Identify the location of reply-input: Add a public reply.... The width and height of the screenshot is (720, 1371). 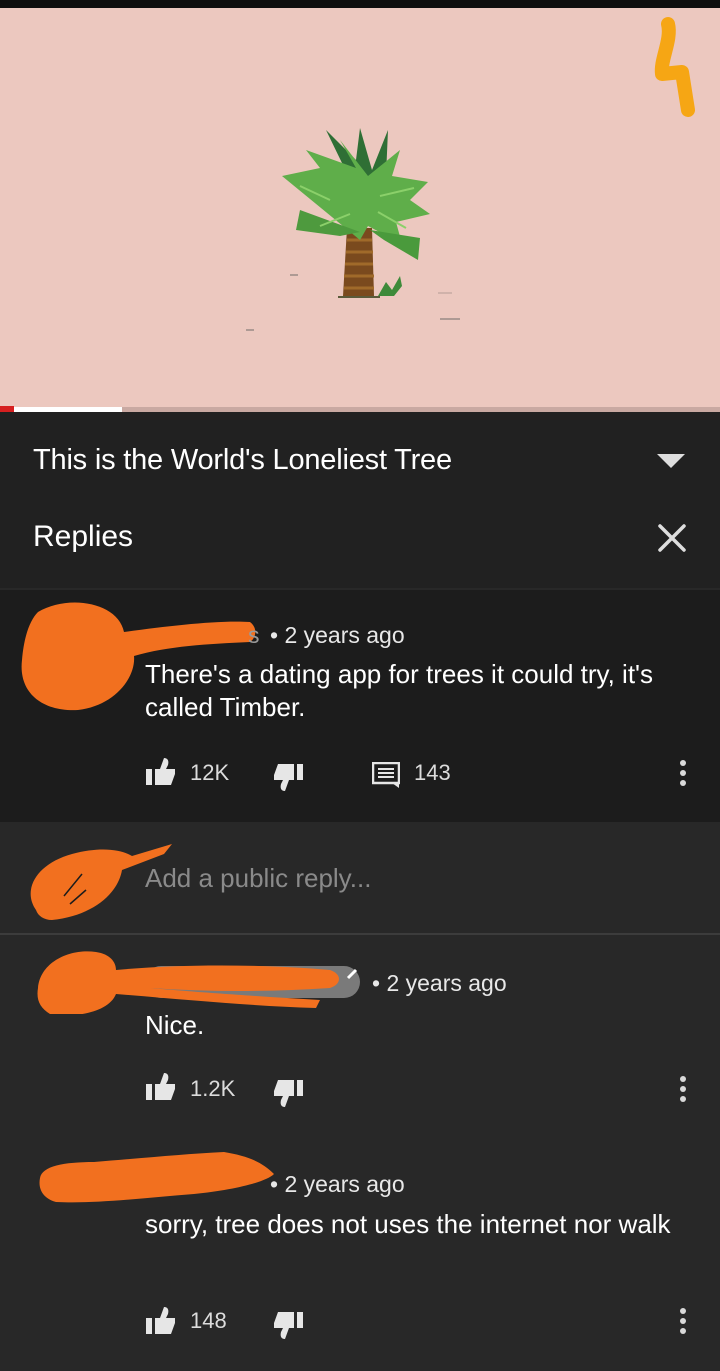
(258, 878).